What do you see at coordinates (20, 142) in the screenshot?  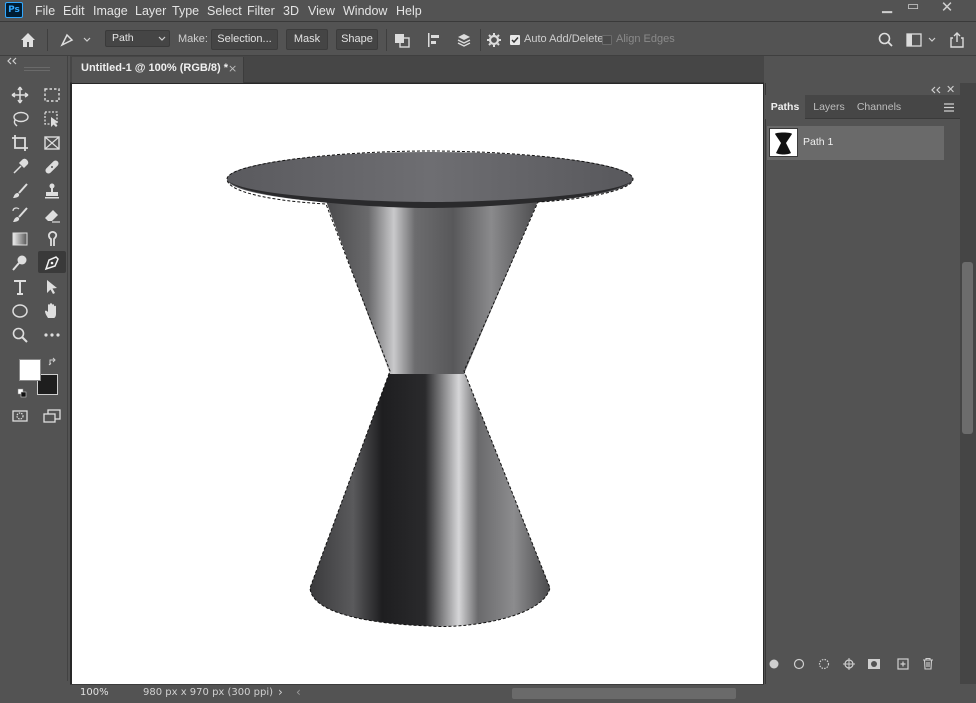 I see `crop-tool` at bounding box center [20, 142].